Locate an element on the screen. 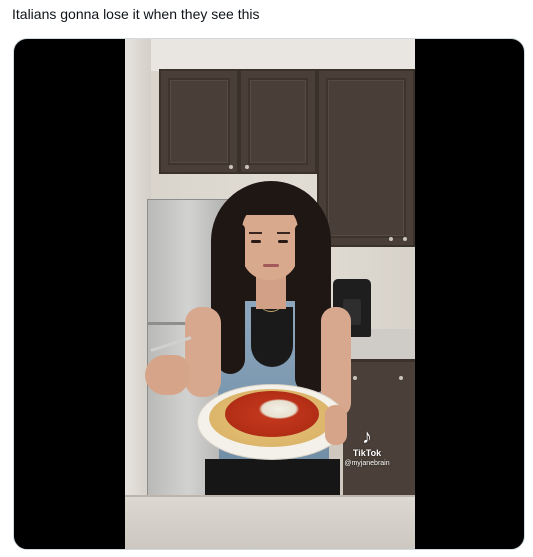 The image size is (533, 557). upper-cabinet-left is located at coordinates (199, 121).